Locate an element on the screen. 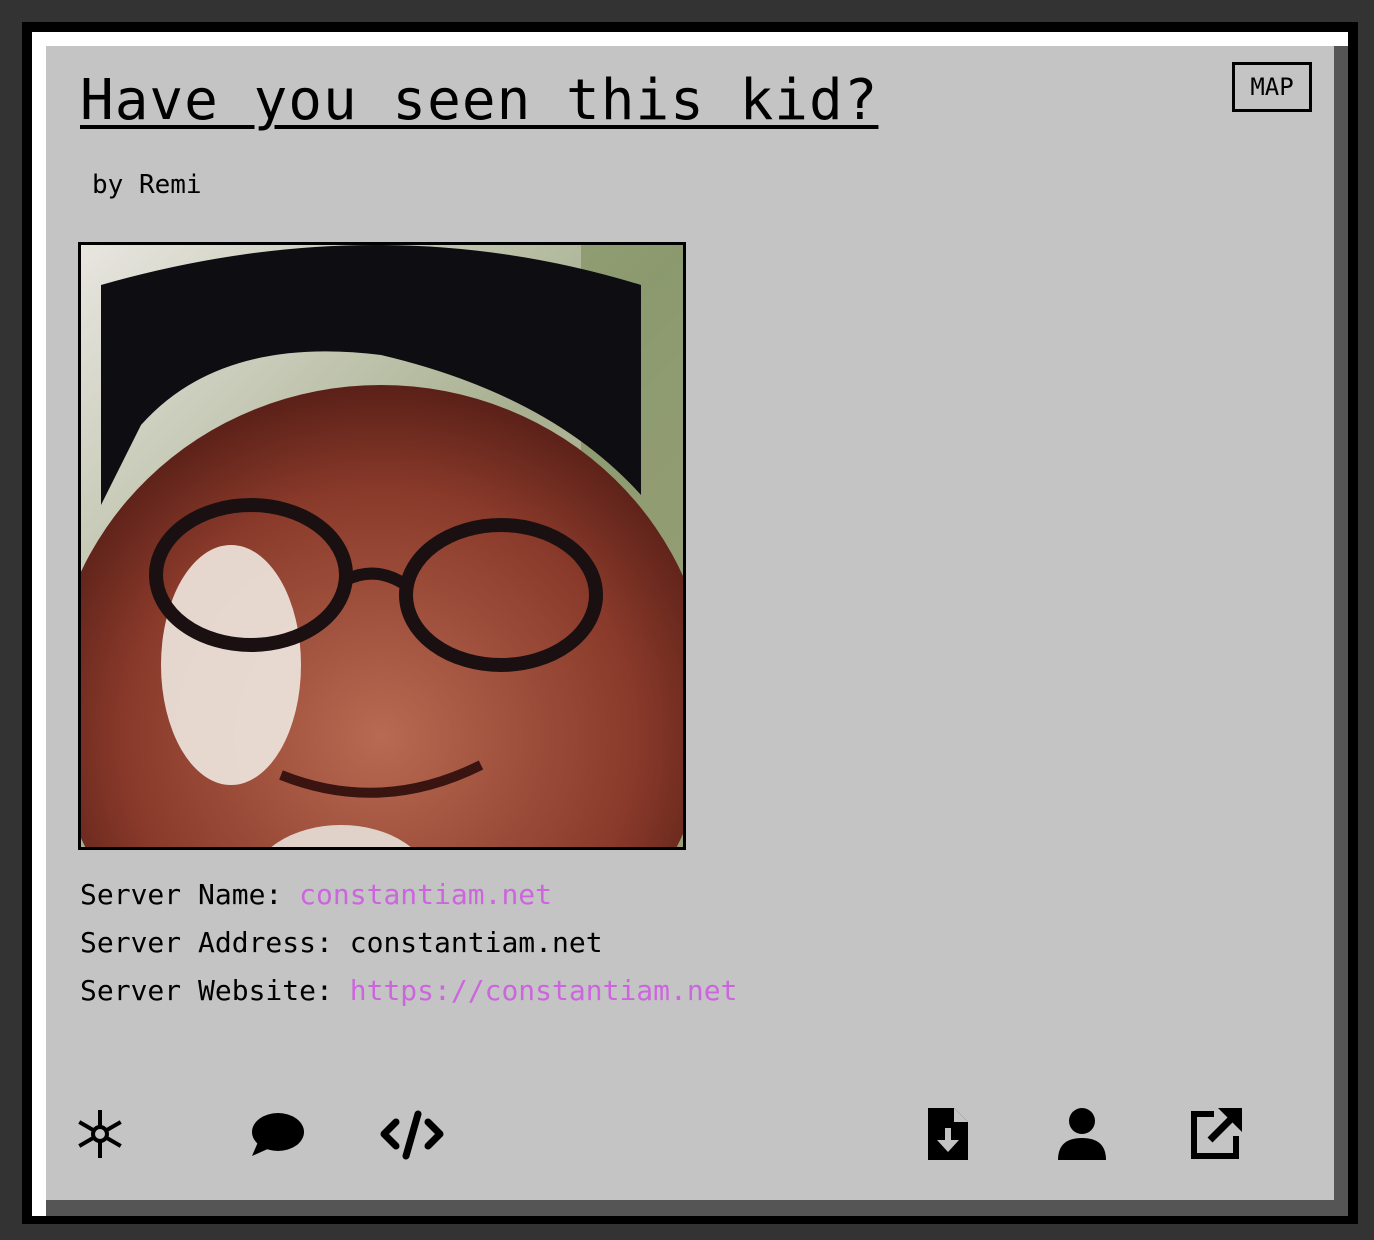  server-address-row: Server Address: constantiam.net is located at coordinates (341, 942).